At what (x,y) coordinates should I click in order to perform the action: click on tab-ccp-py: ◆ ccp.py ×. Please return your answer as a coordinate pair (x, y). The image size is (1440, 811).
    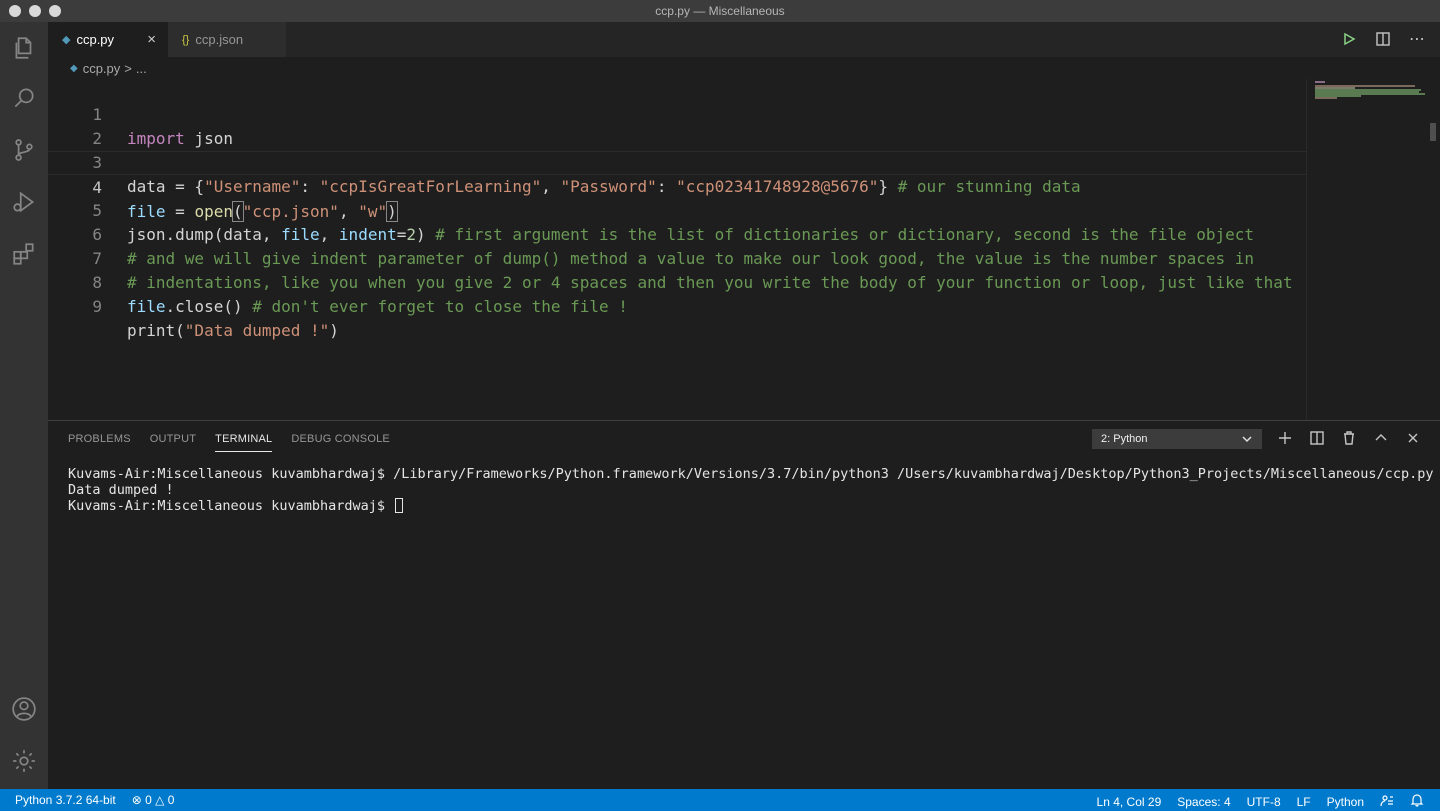
    Looking at the image, I should click on (108, 39).